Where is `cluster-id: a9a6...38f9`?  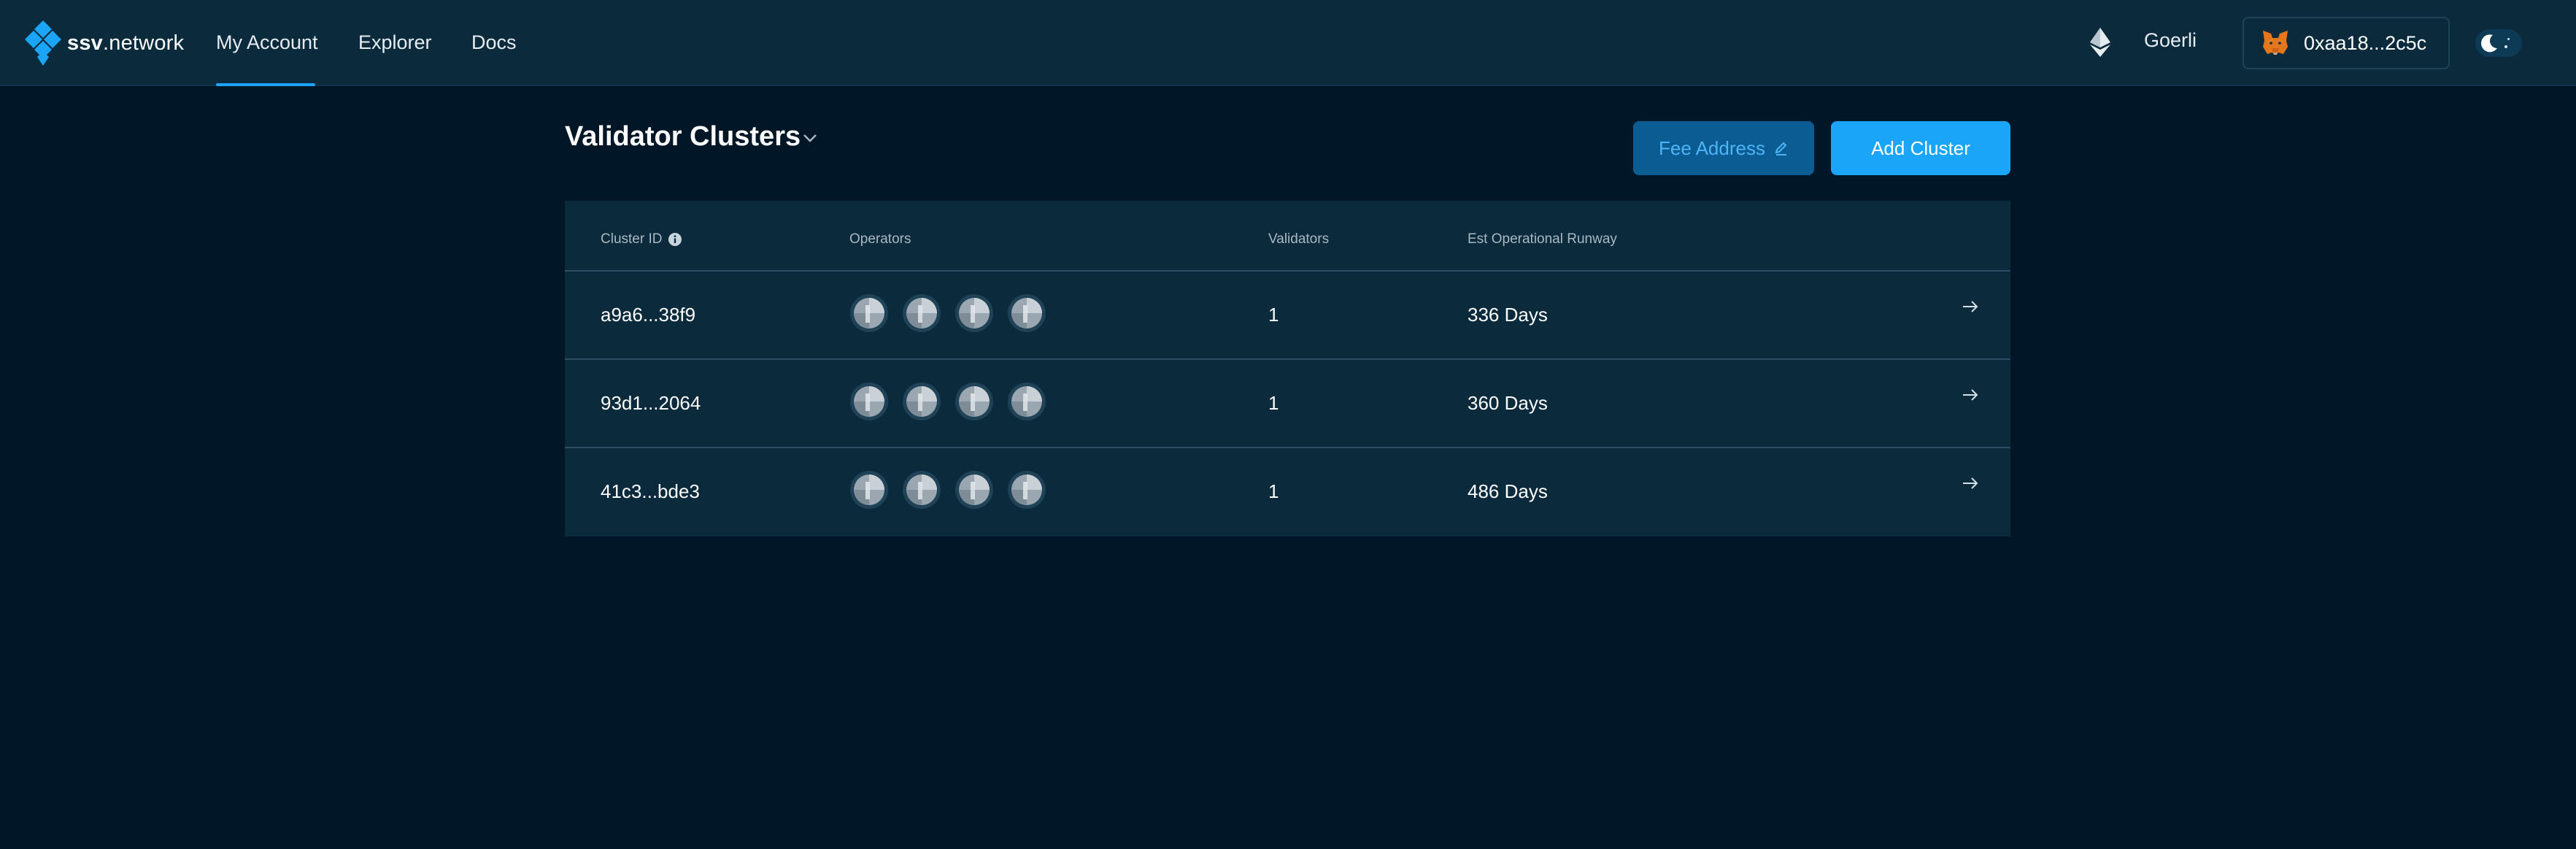 cluster-id: a9a6...38f9 is located at coordinates (648, 315).